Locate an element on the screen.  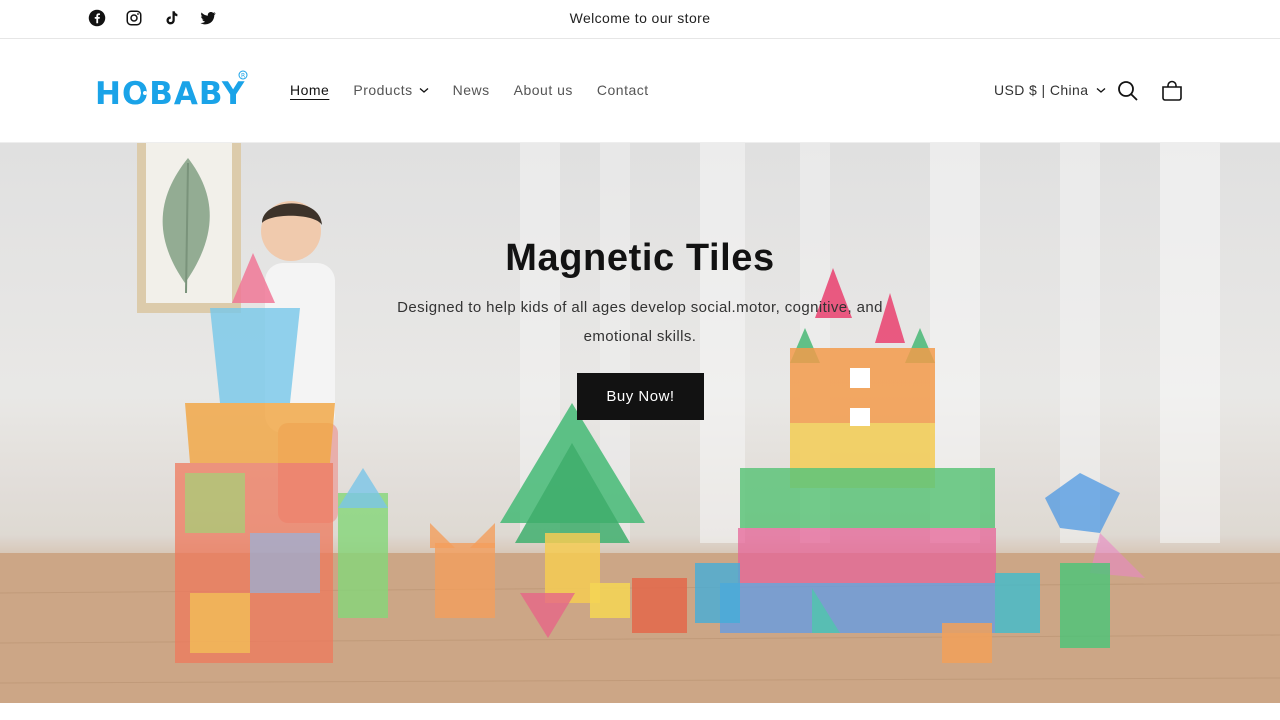
section-divider is located at coordinates (640, 711).